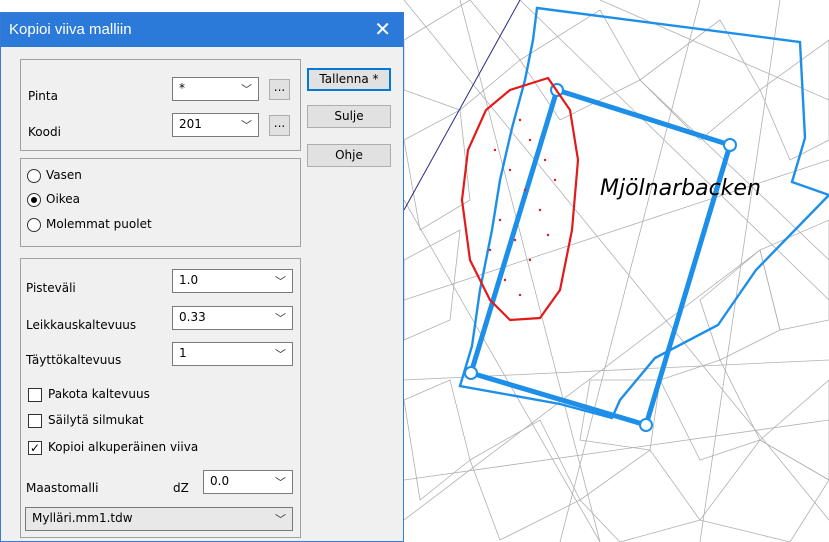 The image size is (829, 542). What do you see at coordinates (44, 132) in the screenshot?
I see `koodi-label: Koodi` at bounding box center [44, 132].